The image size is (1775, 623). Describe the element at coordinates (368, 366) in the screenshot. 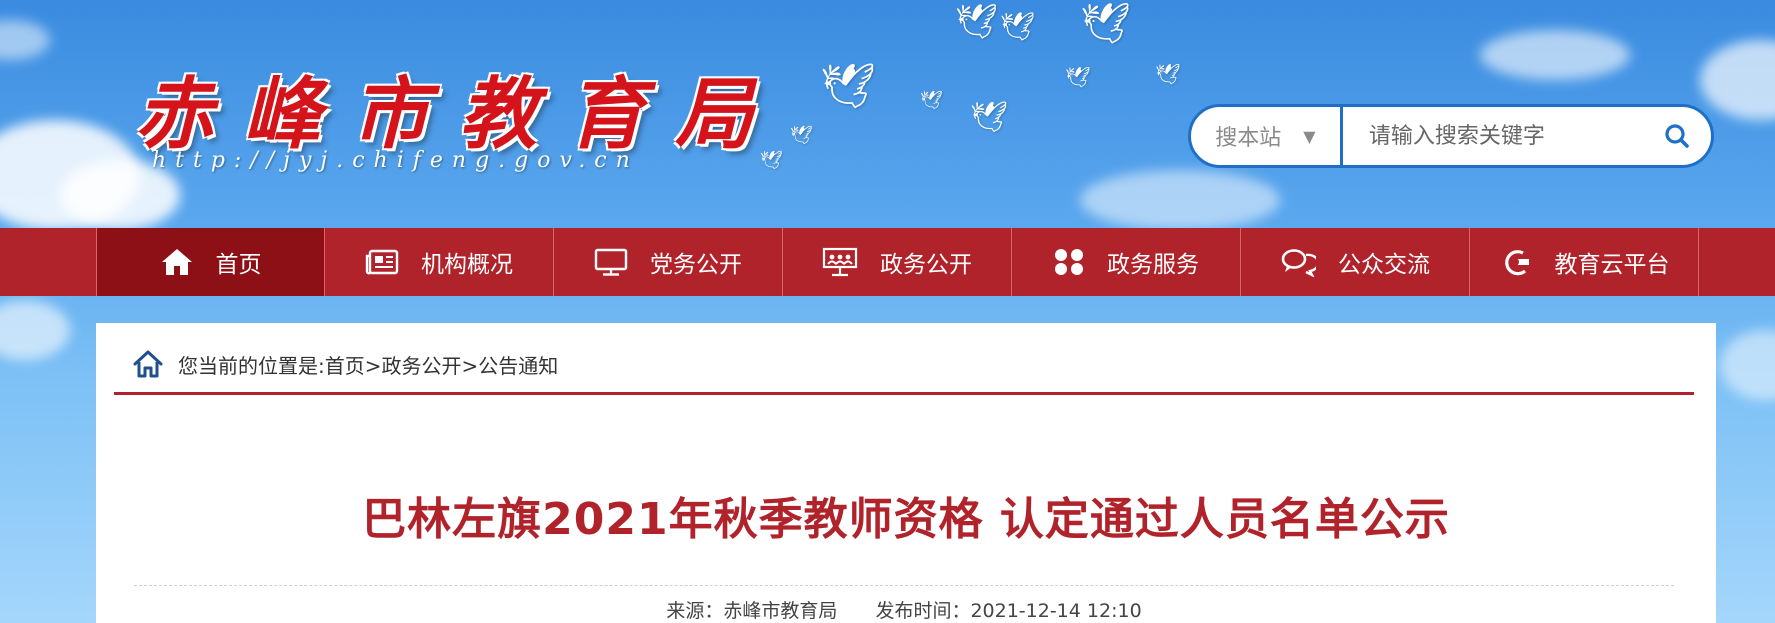

I see `breadcrumb-text: 您当前的位置是:首页>政务公开>公告通知` at that location.